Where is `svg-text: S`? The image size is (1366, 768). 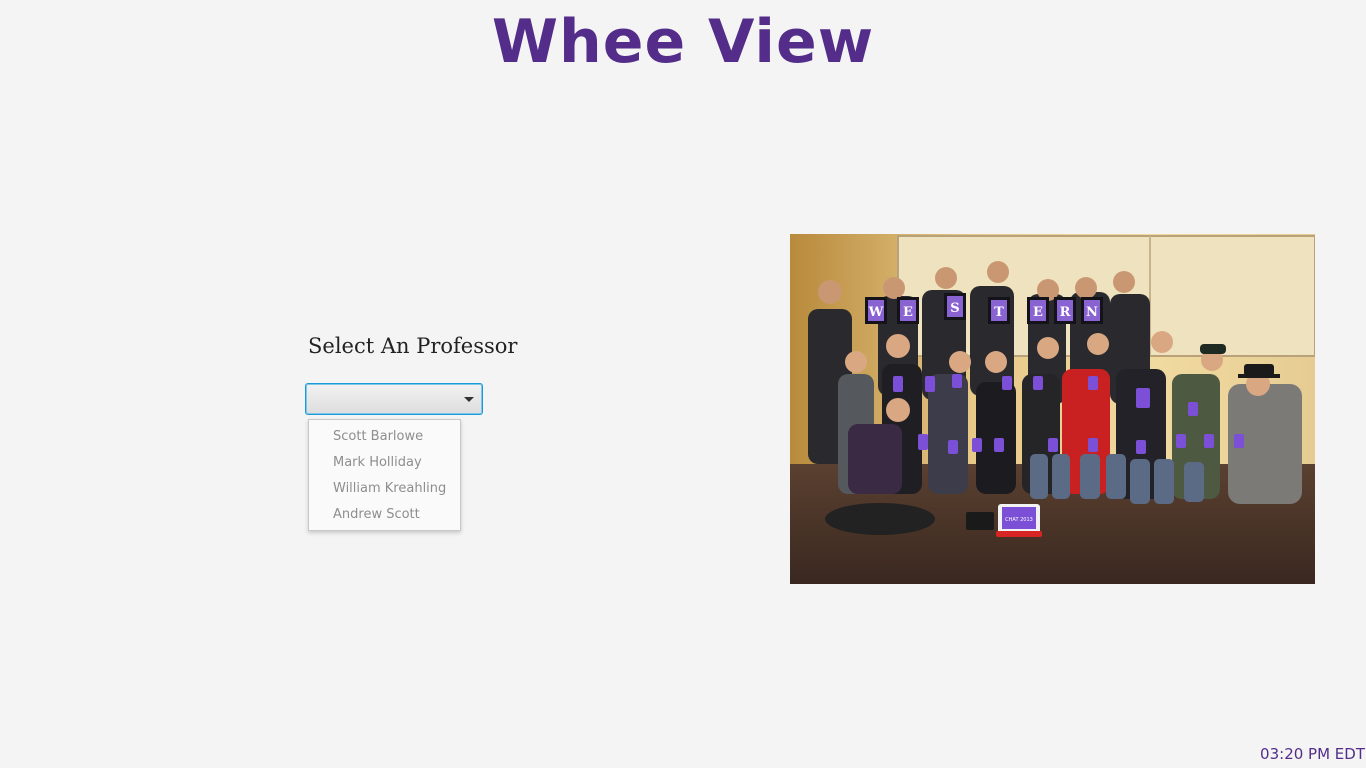
svg-text: S is located at coordinates (954, 308).